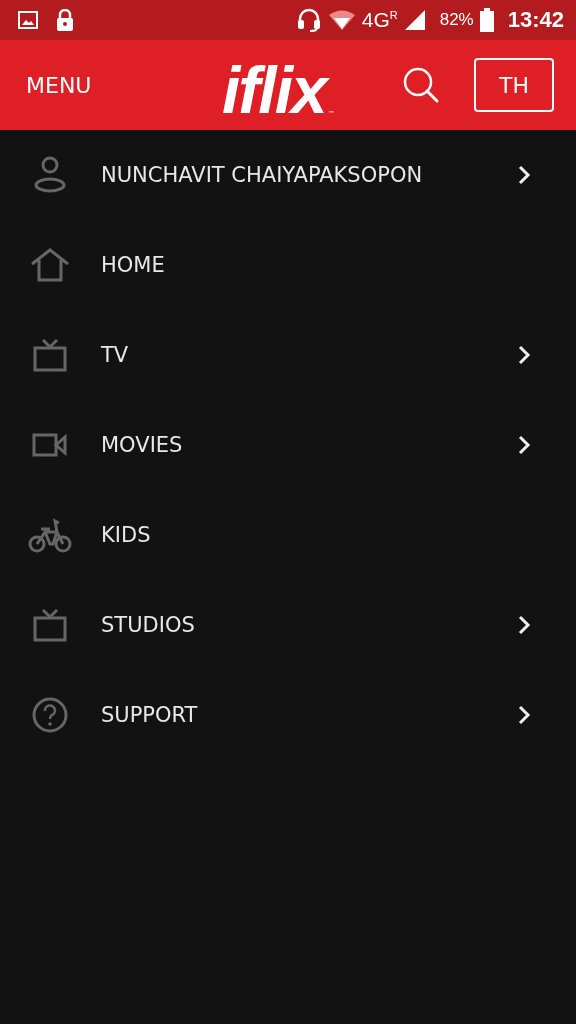 Image resolution: width=576 pixels, height=1024 pixels. What do you see at coordinates (65, 20) in the screenshot?
I see `lock-icon` at bounding box center [65, 20].